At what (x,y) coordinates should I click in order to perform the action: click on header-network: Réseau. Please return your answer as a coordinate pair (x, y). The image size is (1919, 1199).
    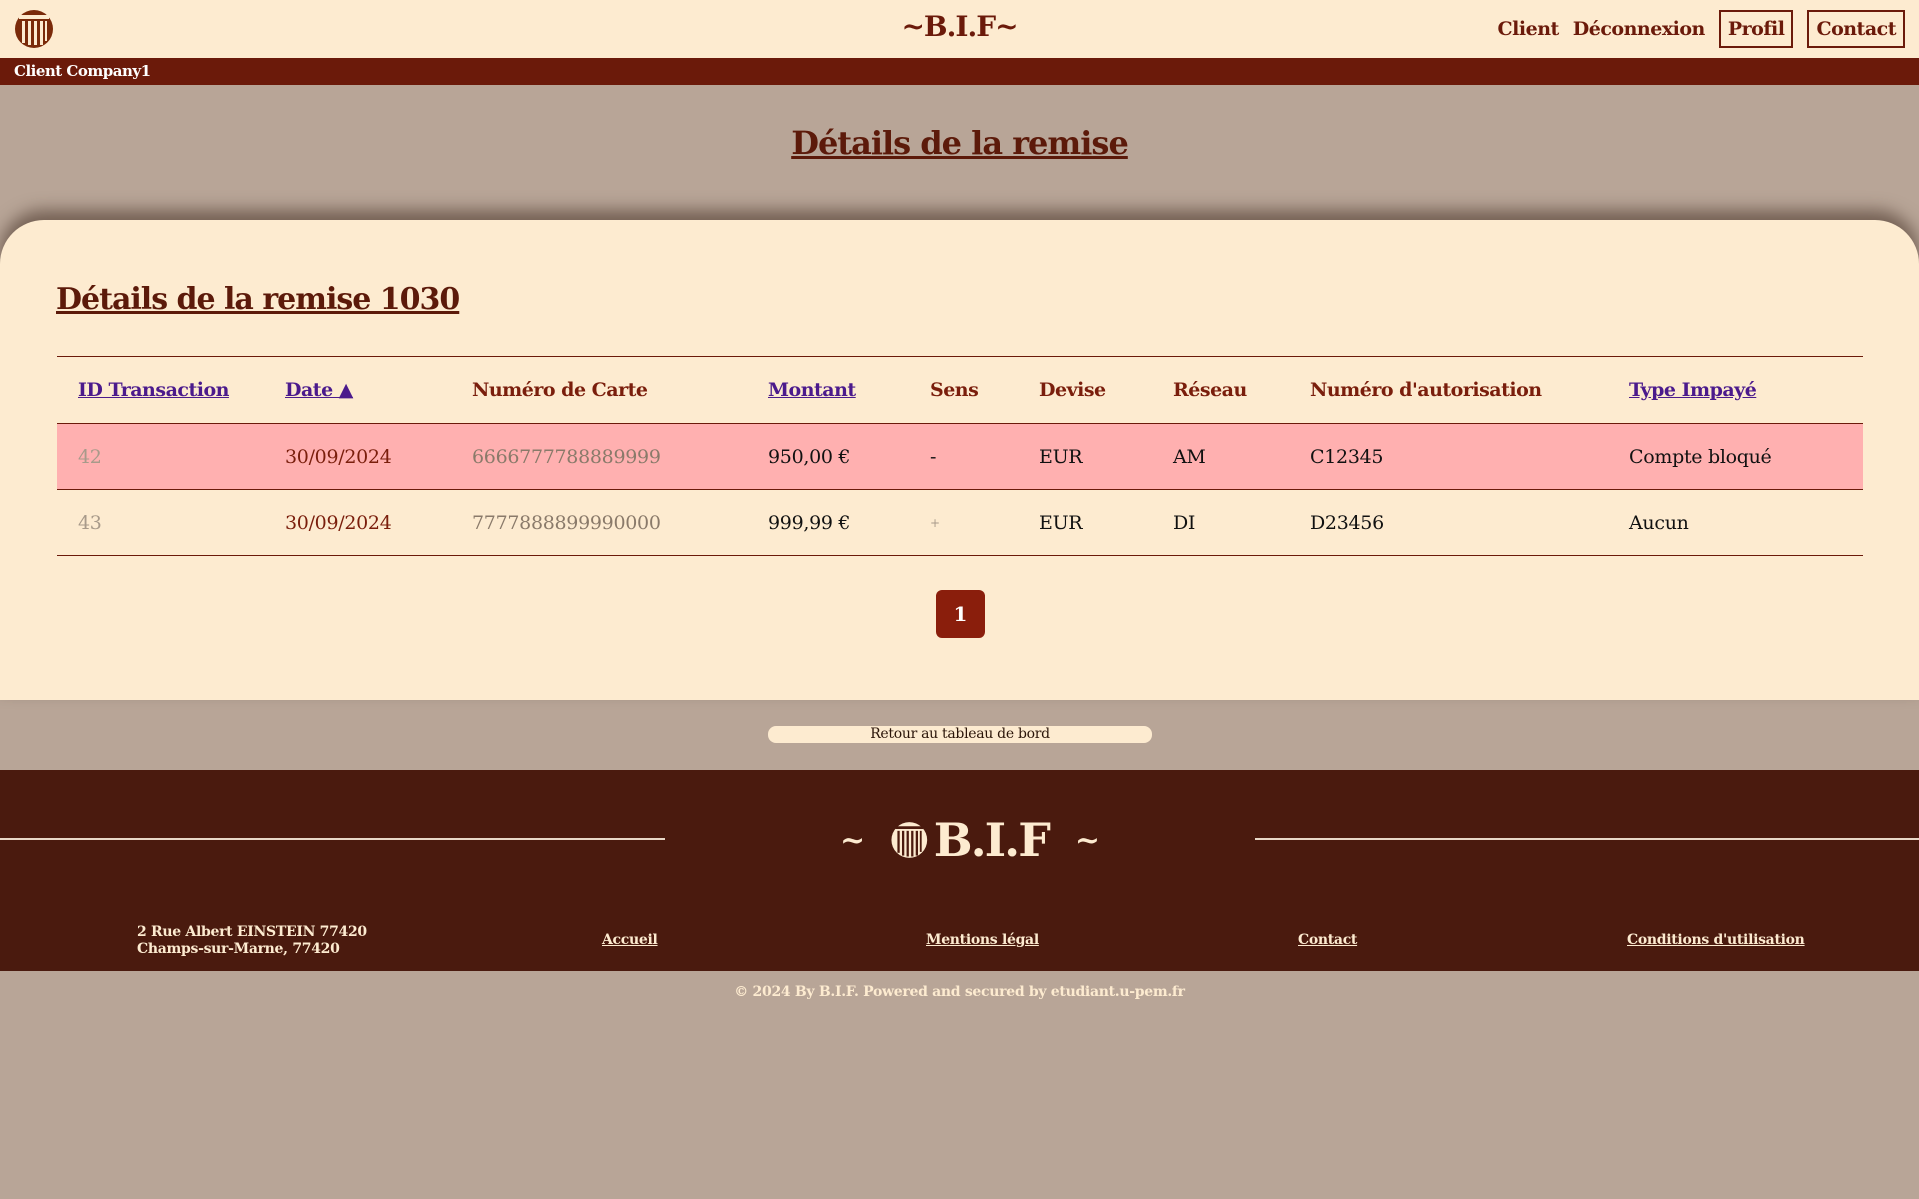
    Looking at the image, I should click on (1241, 390).